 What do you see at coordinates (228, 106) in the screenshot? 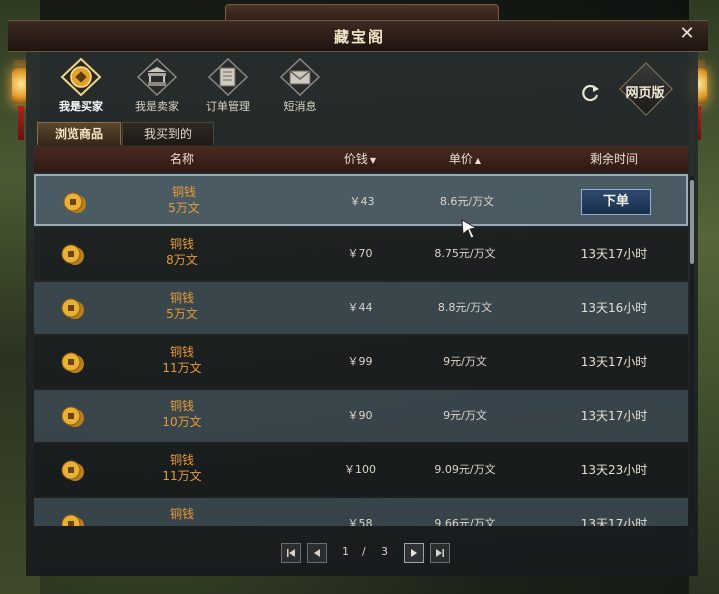
I see `nav-orders-label: 订单管理` at bounding box center [228, 106].